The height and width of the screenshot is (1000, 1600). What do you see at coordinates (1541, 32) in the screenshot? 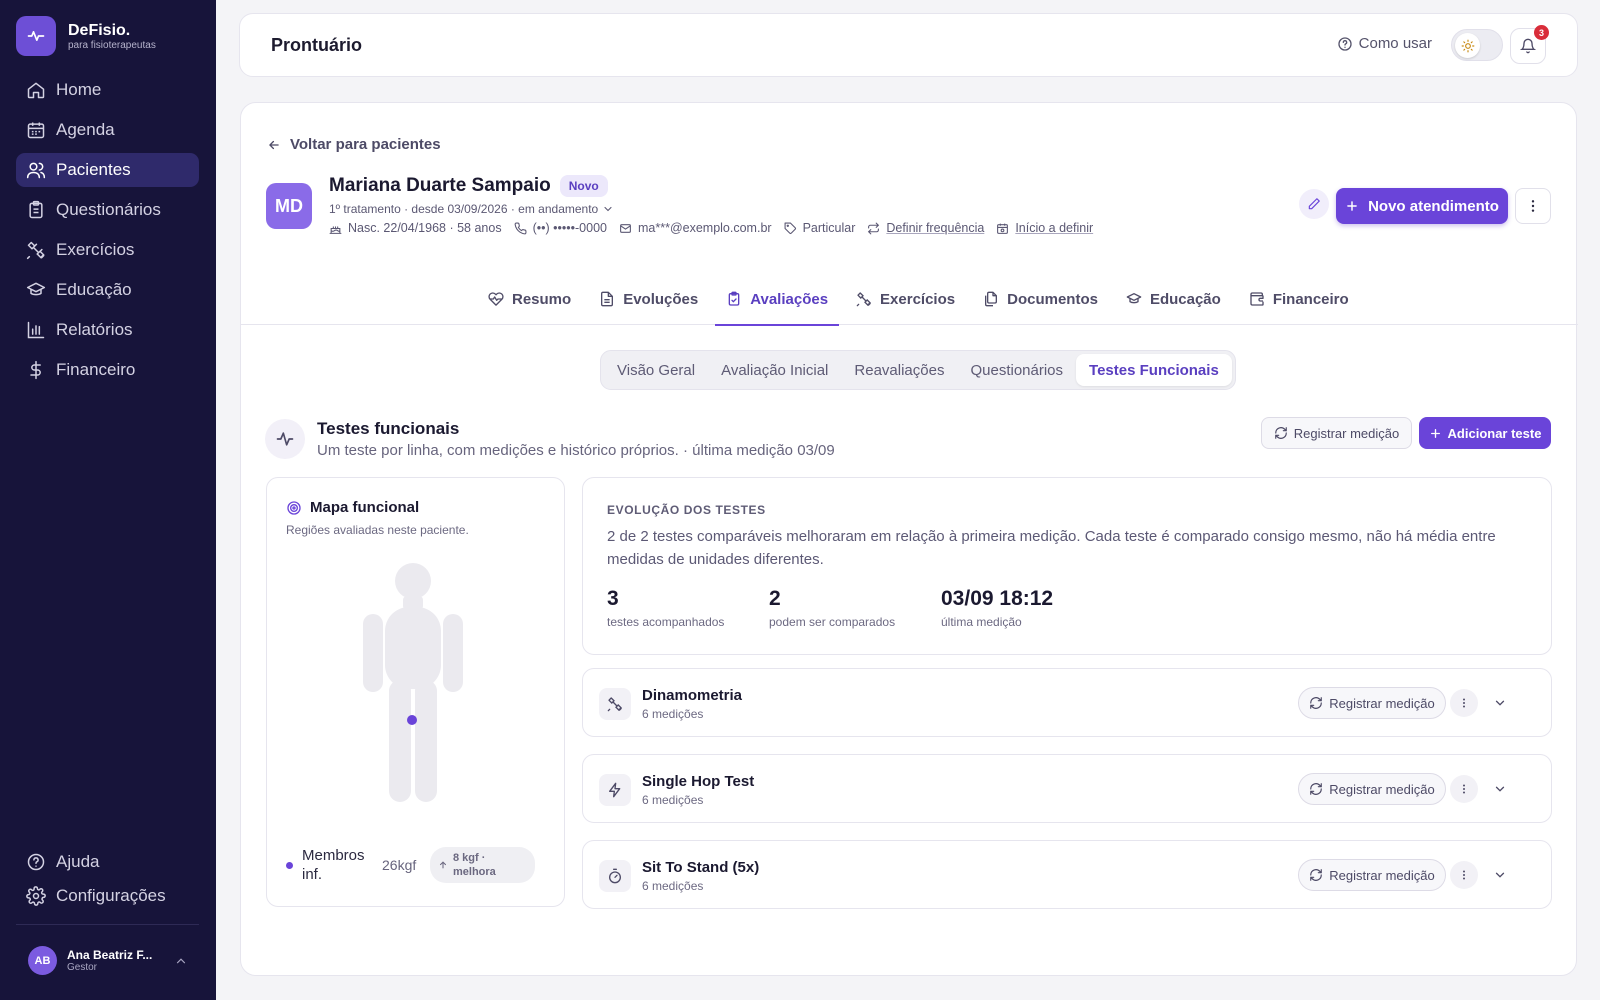
I see `notification-badge: 3` at bounding box center [1541, 32].